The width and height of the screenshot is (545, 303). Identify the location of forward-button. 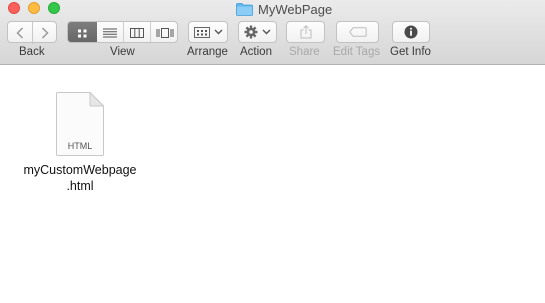
(45, 33).